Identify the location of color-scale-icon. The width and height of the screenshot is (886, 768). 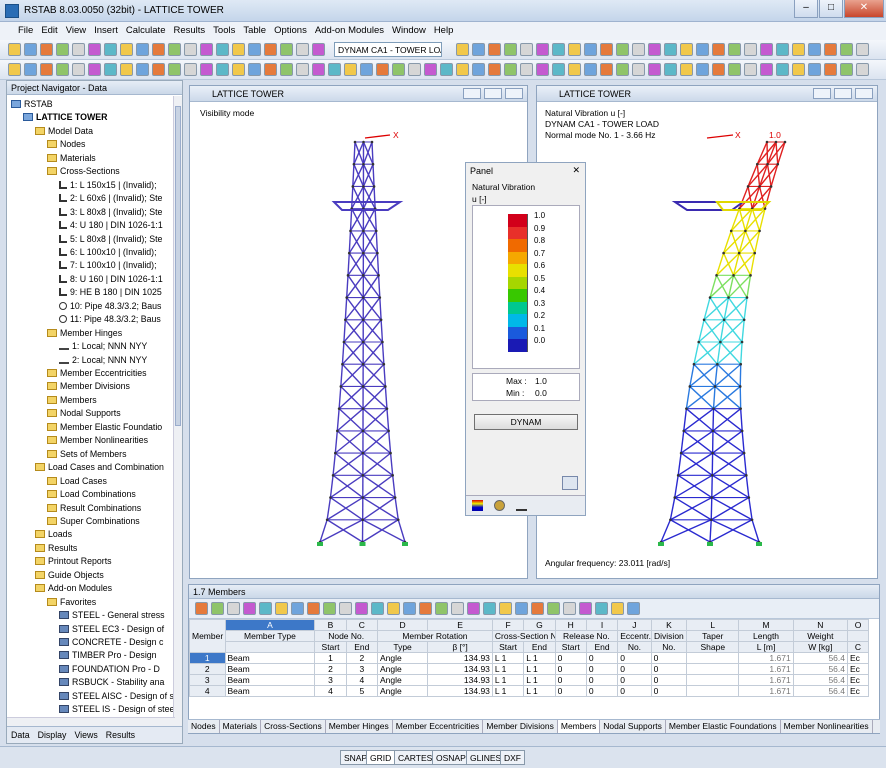
(477, 505).